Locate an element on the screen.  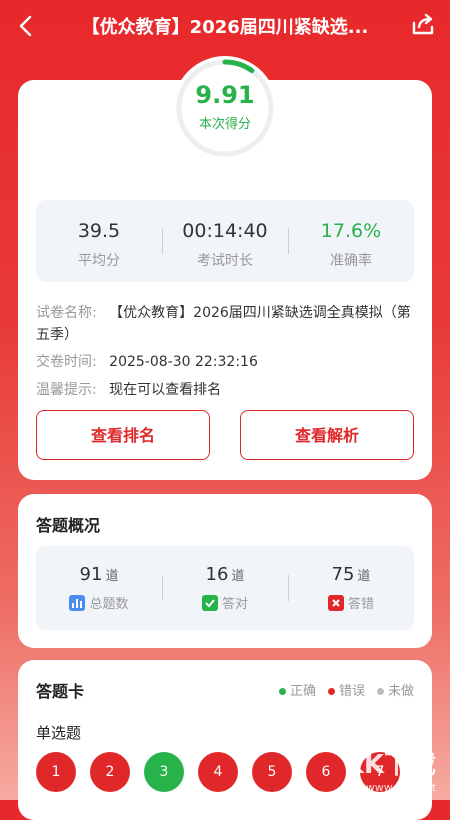
chevron-left-icon is located at coordinates (25, 26).